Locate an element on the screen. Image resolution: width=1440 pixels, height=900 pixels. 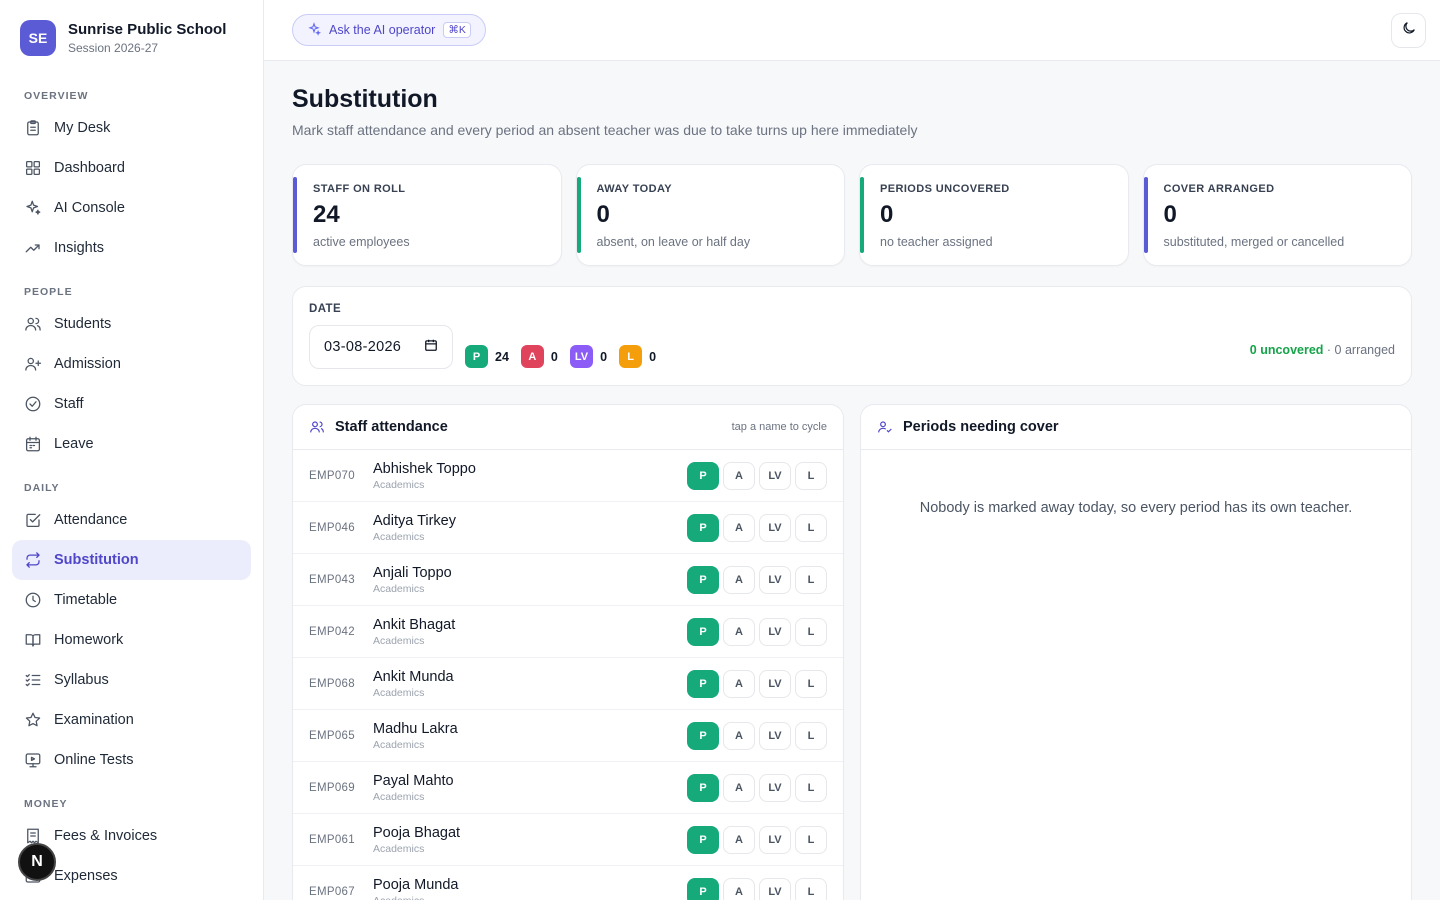
employee-info: Anjali Toppo Academics is located at coordinates (530, 580).